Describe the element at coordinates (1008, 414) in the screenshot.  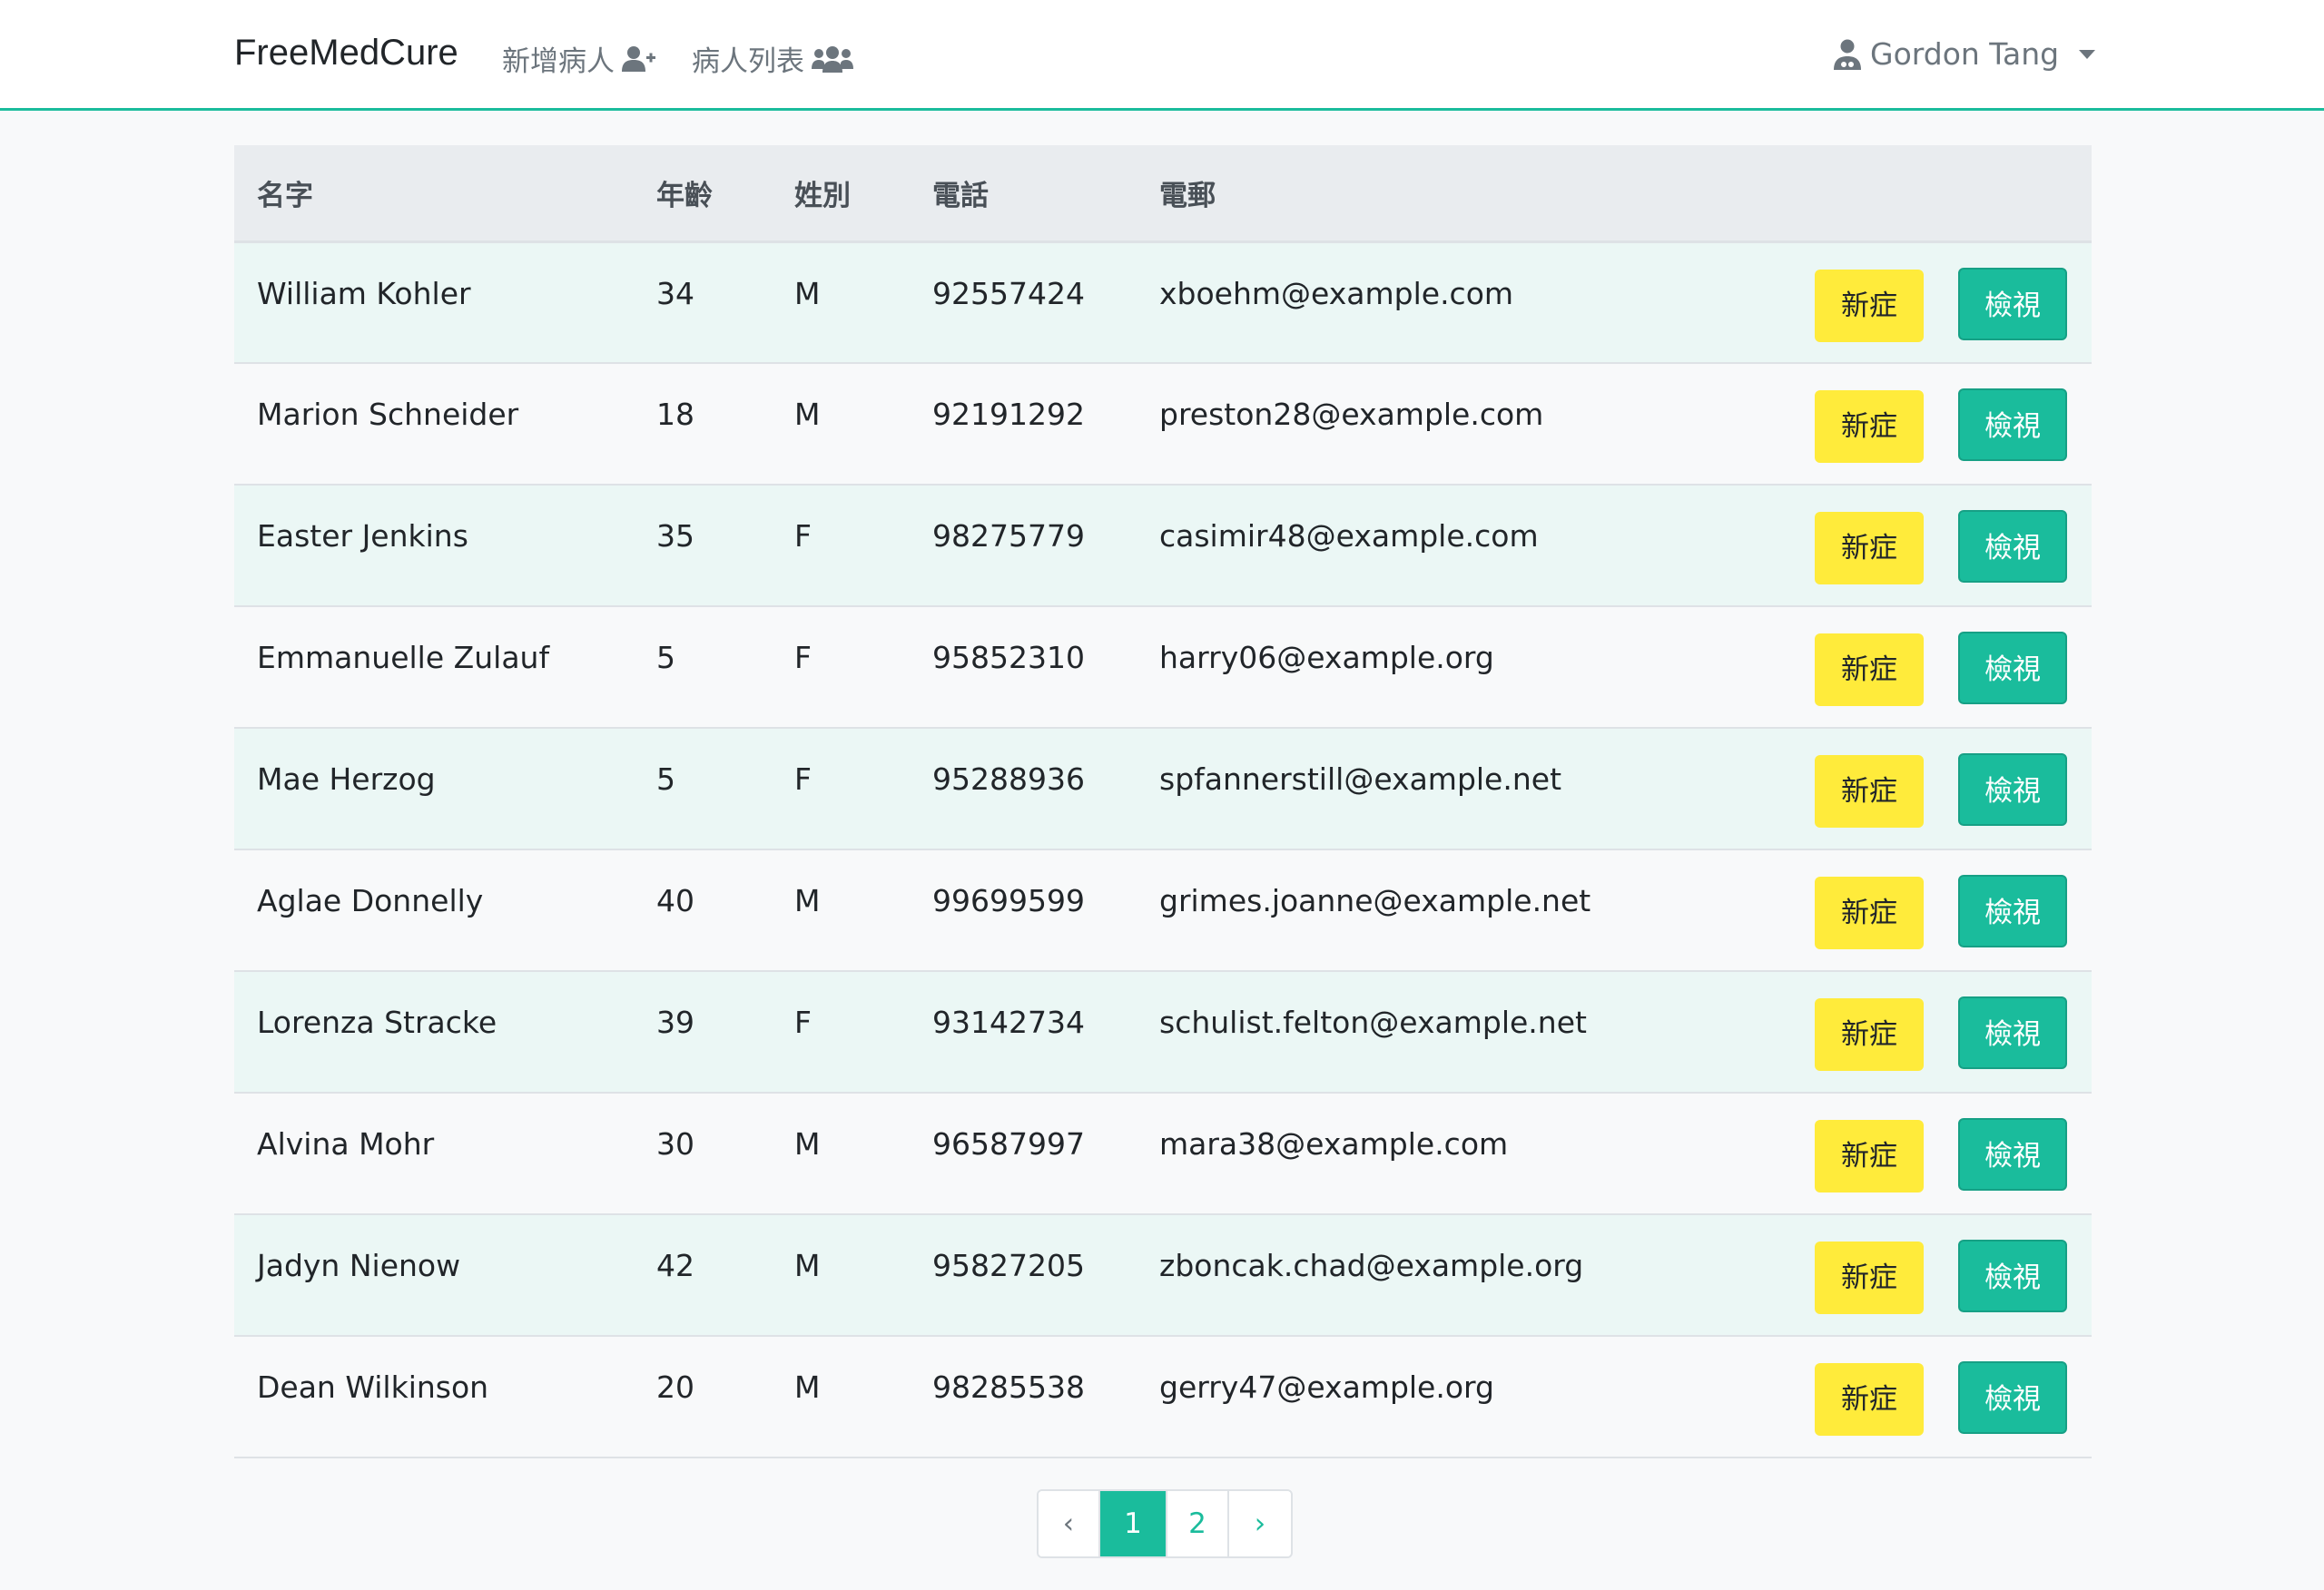
I see `cell-phone: 92191292` at that location.